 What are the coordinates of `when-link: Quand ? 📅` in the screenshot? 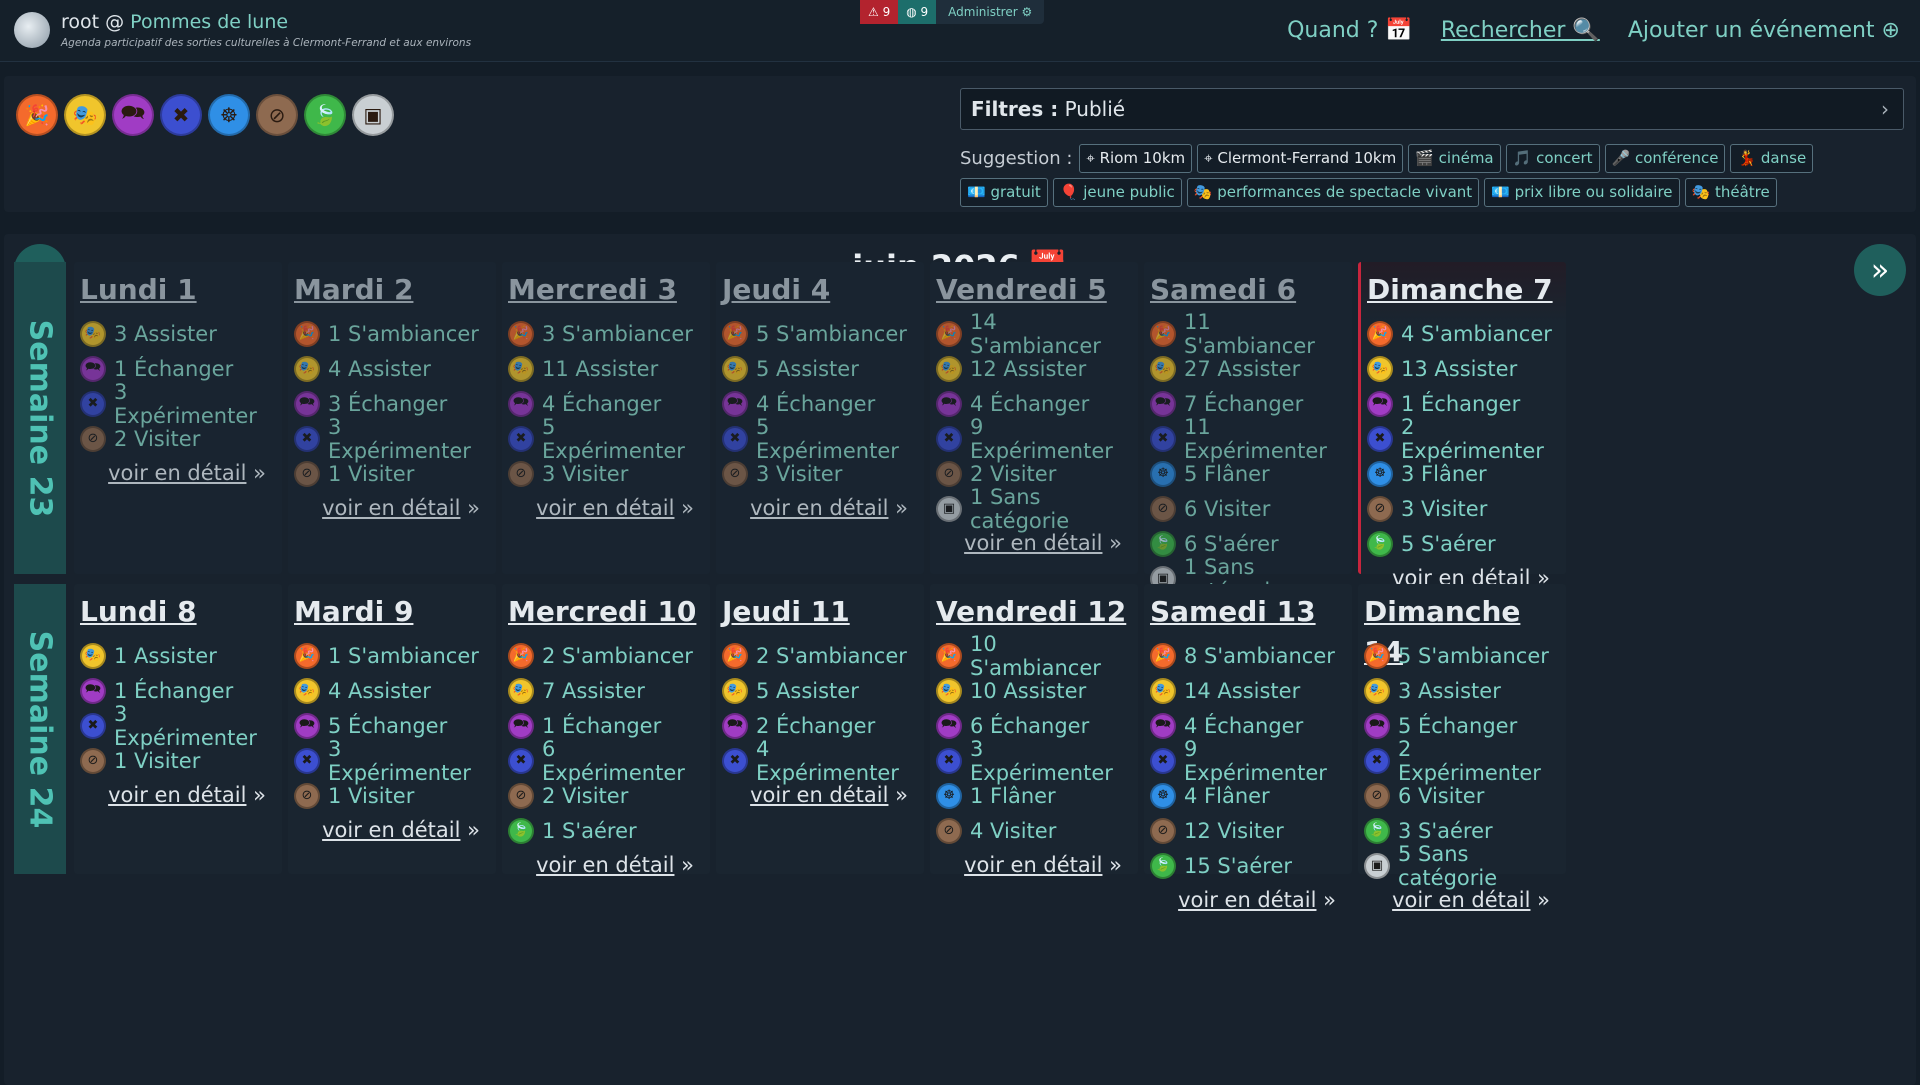 It's located at (1350, 30).